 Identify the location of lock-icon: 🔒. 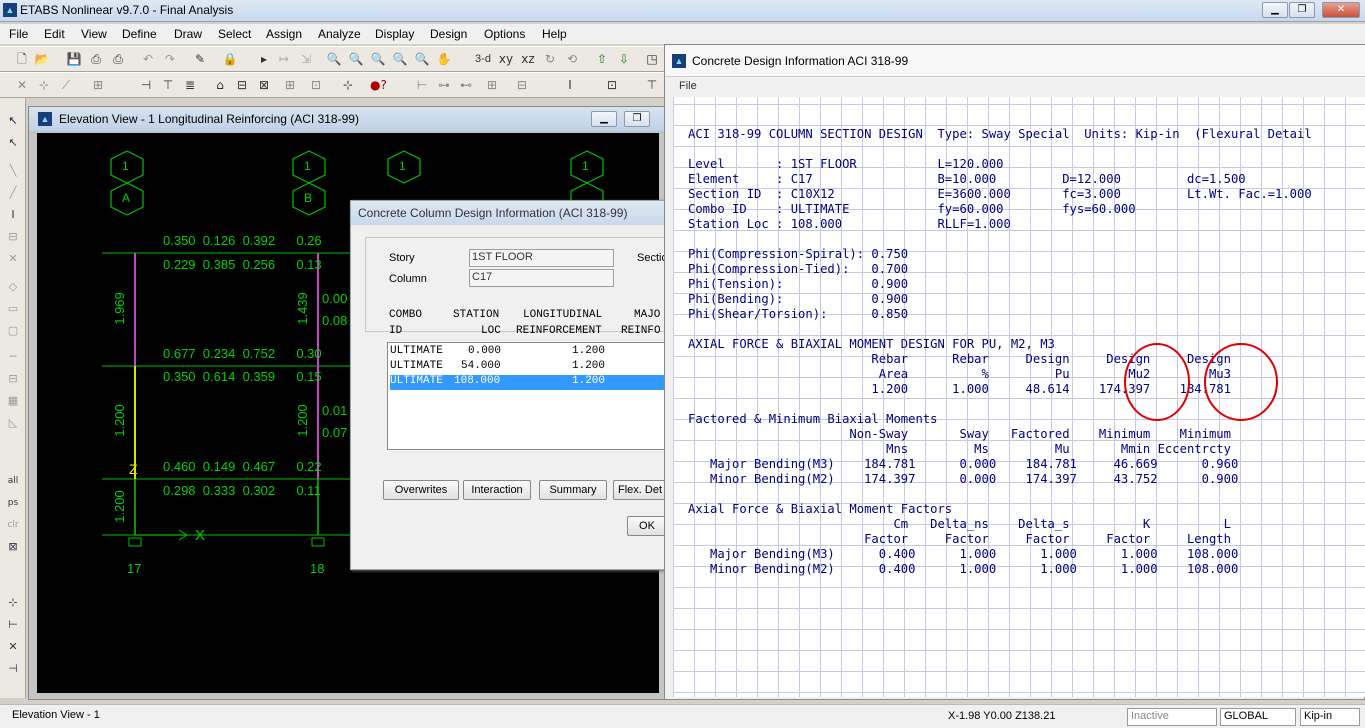
(230, 59).